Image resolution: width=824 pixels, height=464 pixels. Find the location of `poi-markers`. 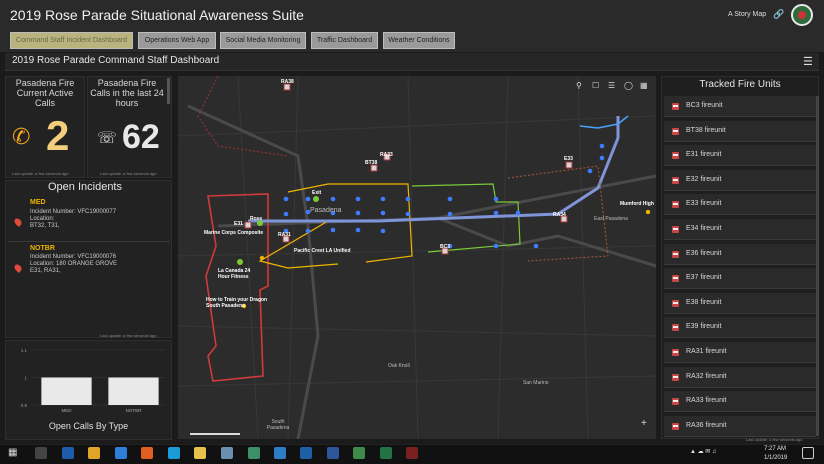

poi-markers is located at coordinates (446, 259).